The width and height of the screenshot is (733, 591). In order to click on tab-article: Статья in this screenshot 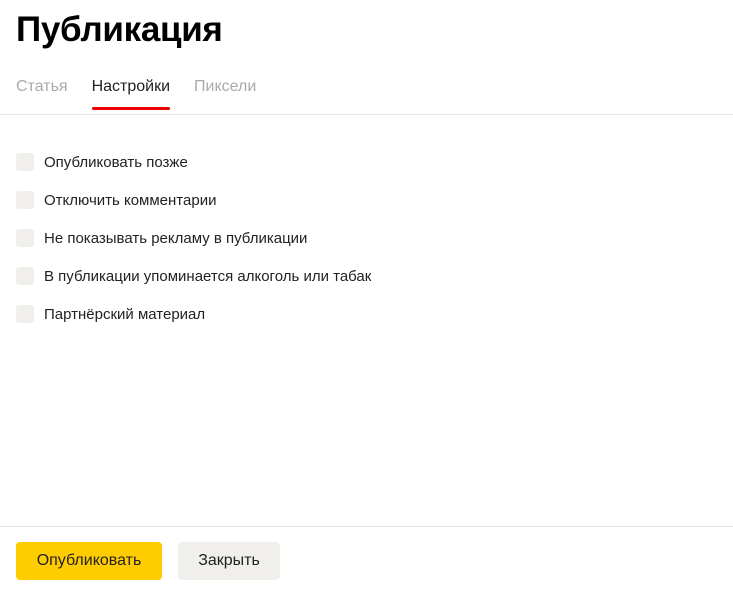, I will do `click(42, 94)`.